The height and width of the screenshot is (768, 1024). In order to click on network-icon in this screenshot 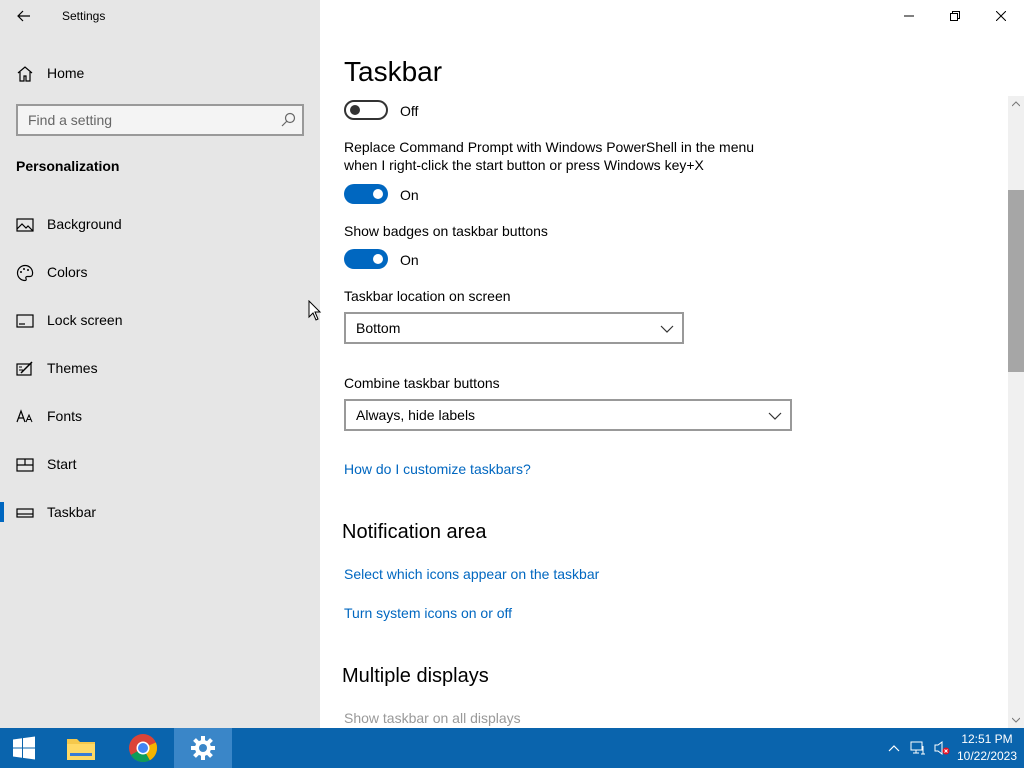, I will do `click(917, 748)`.